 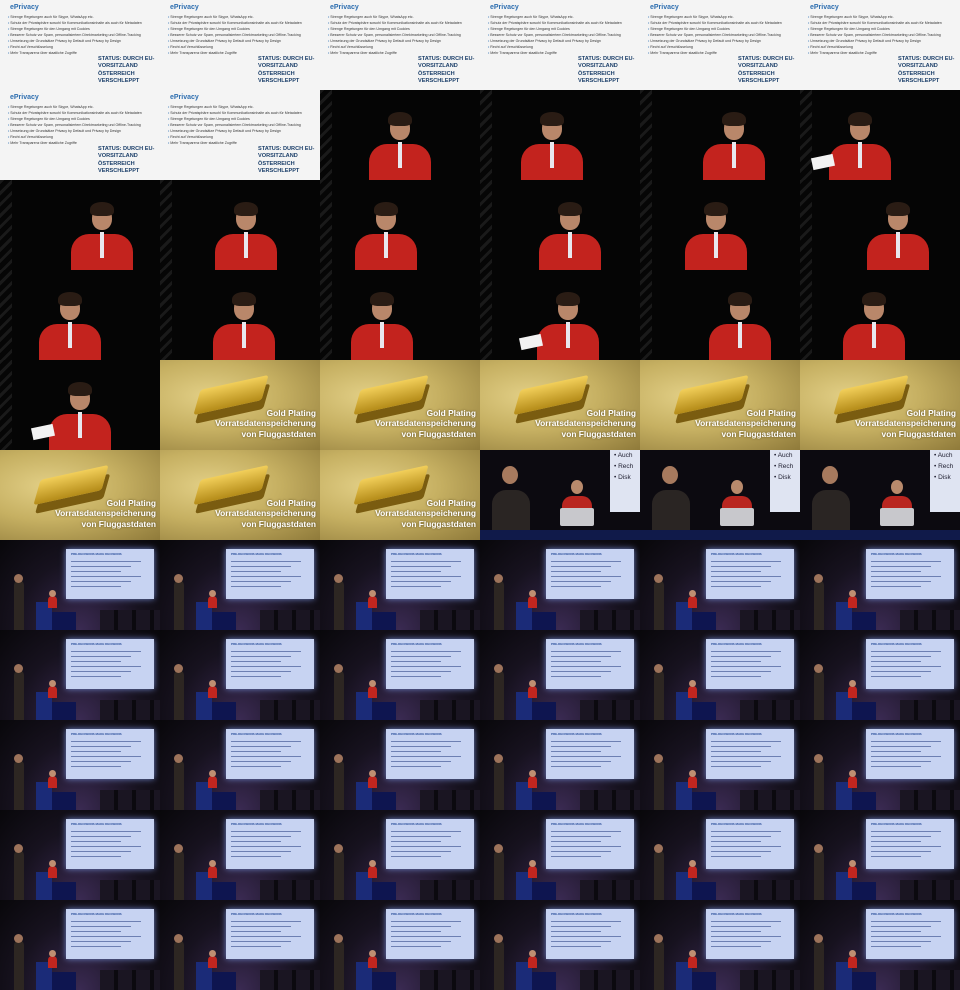 I want to click on status-line: VERSCHLEPPT, so click(x=279, y=171).